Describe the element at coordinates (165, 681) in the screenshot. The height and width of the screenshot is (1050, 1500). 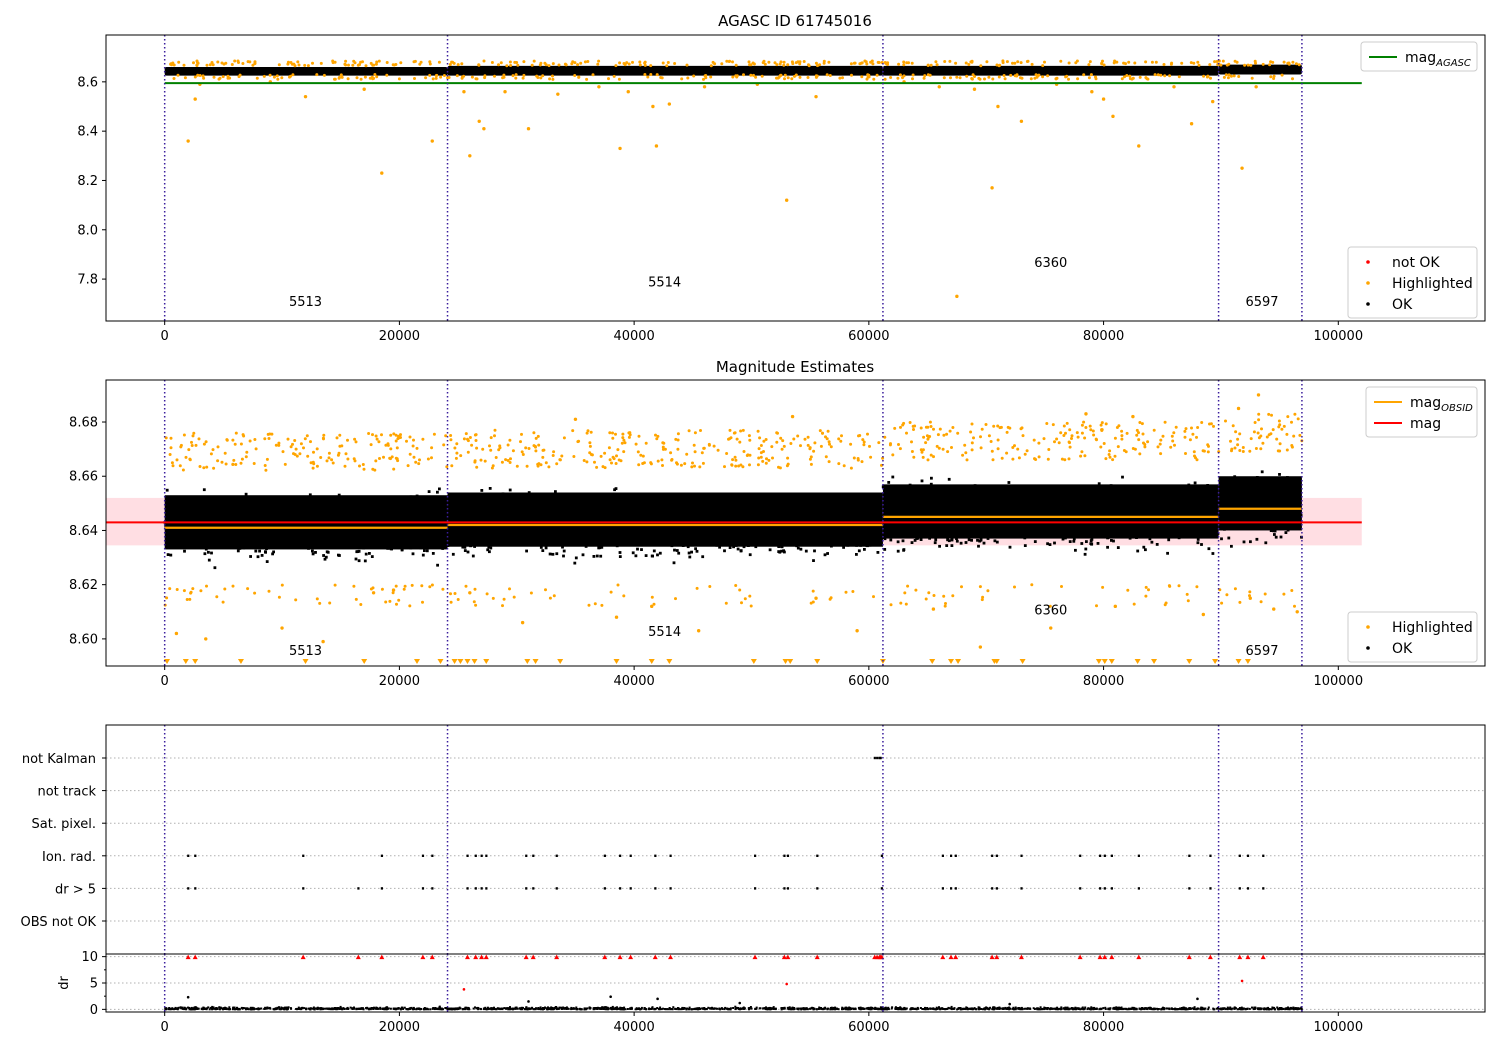
I see `x-tick-label: 0` at that location.